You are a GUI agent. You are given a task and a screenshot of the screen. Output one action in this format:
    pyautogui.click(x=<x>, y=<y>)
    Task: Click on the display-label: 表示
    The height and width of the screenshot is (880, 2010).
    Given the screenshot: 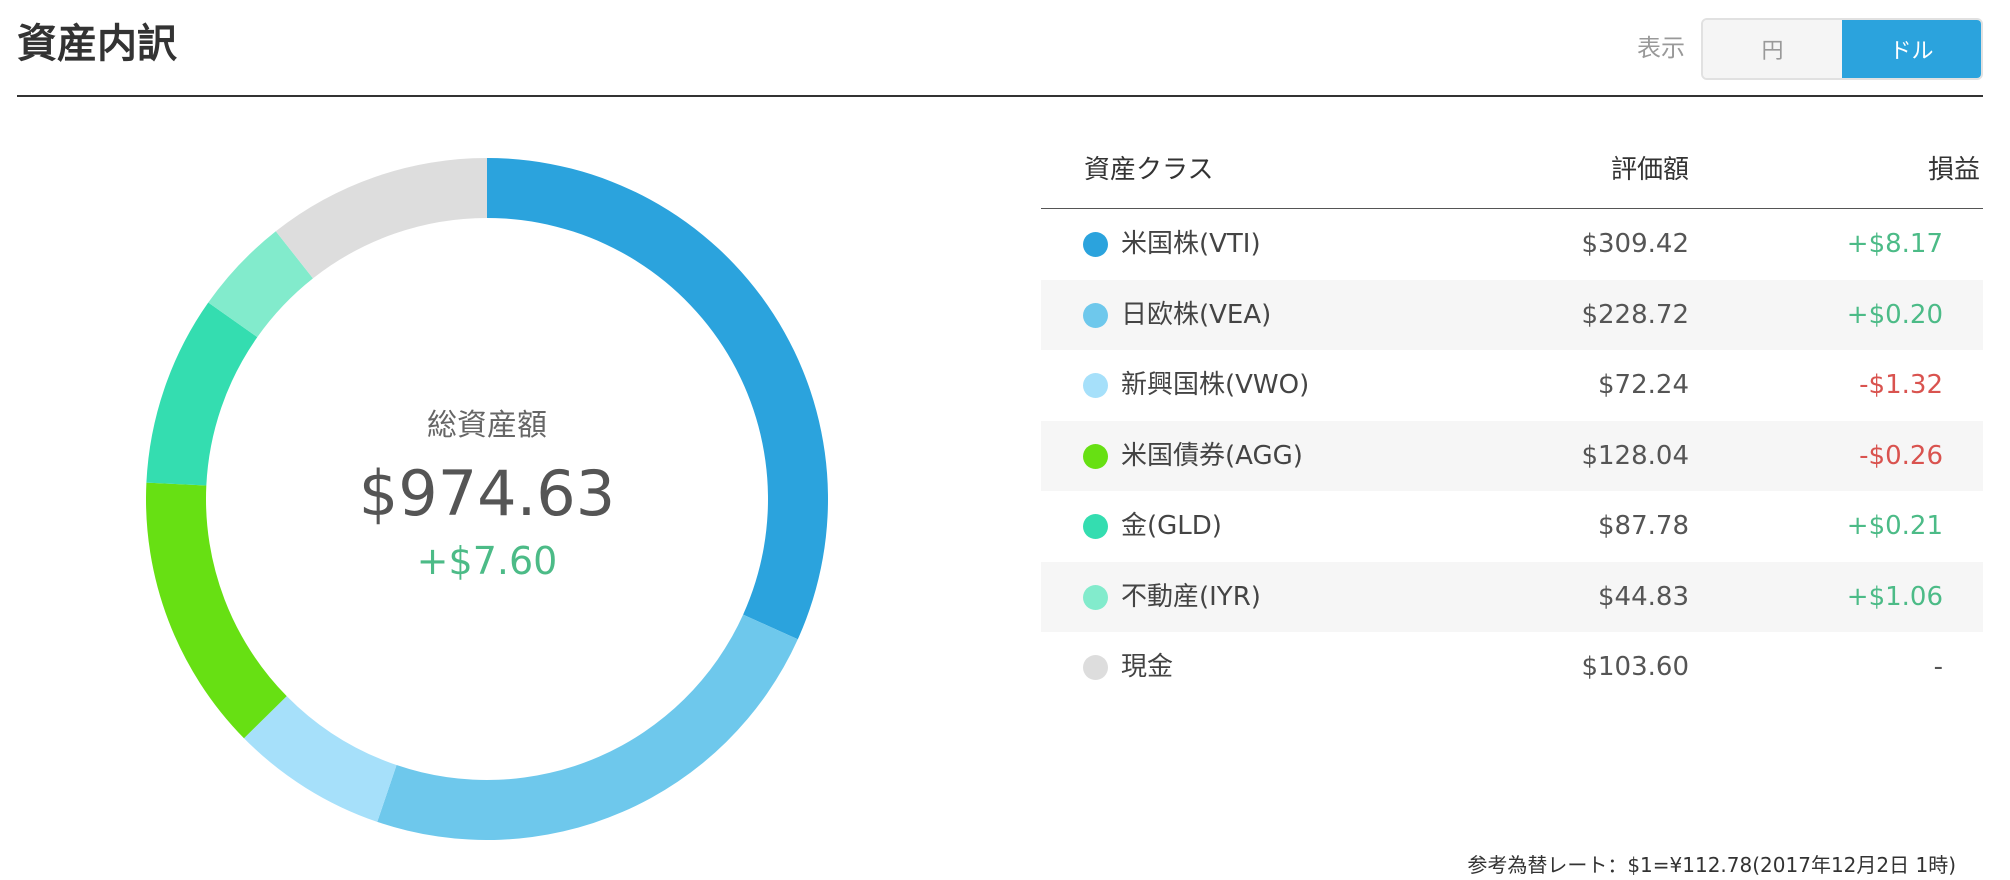 What is the action you would take?
    pyautogui.click(x=1661, y=48)
    